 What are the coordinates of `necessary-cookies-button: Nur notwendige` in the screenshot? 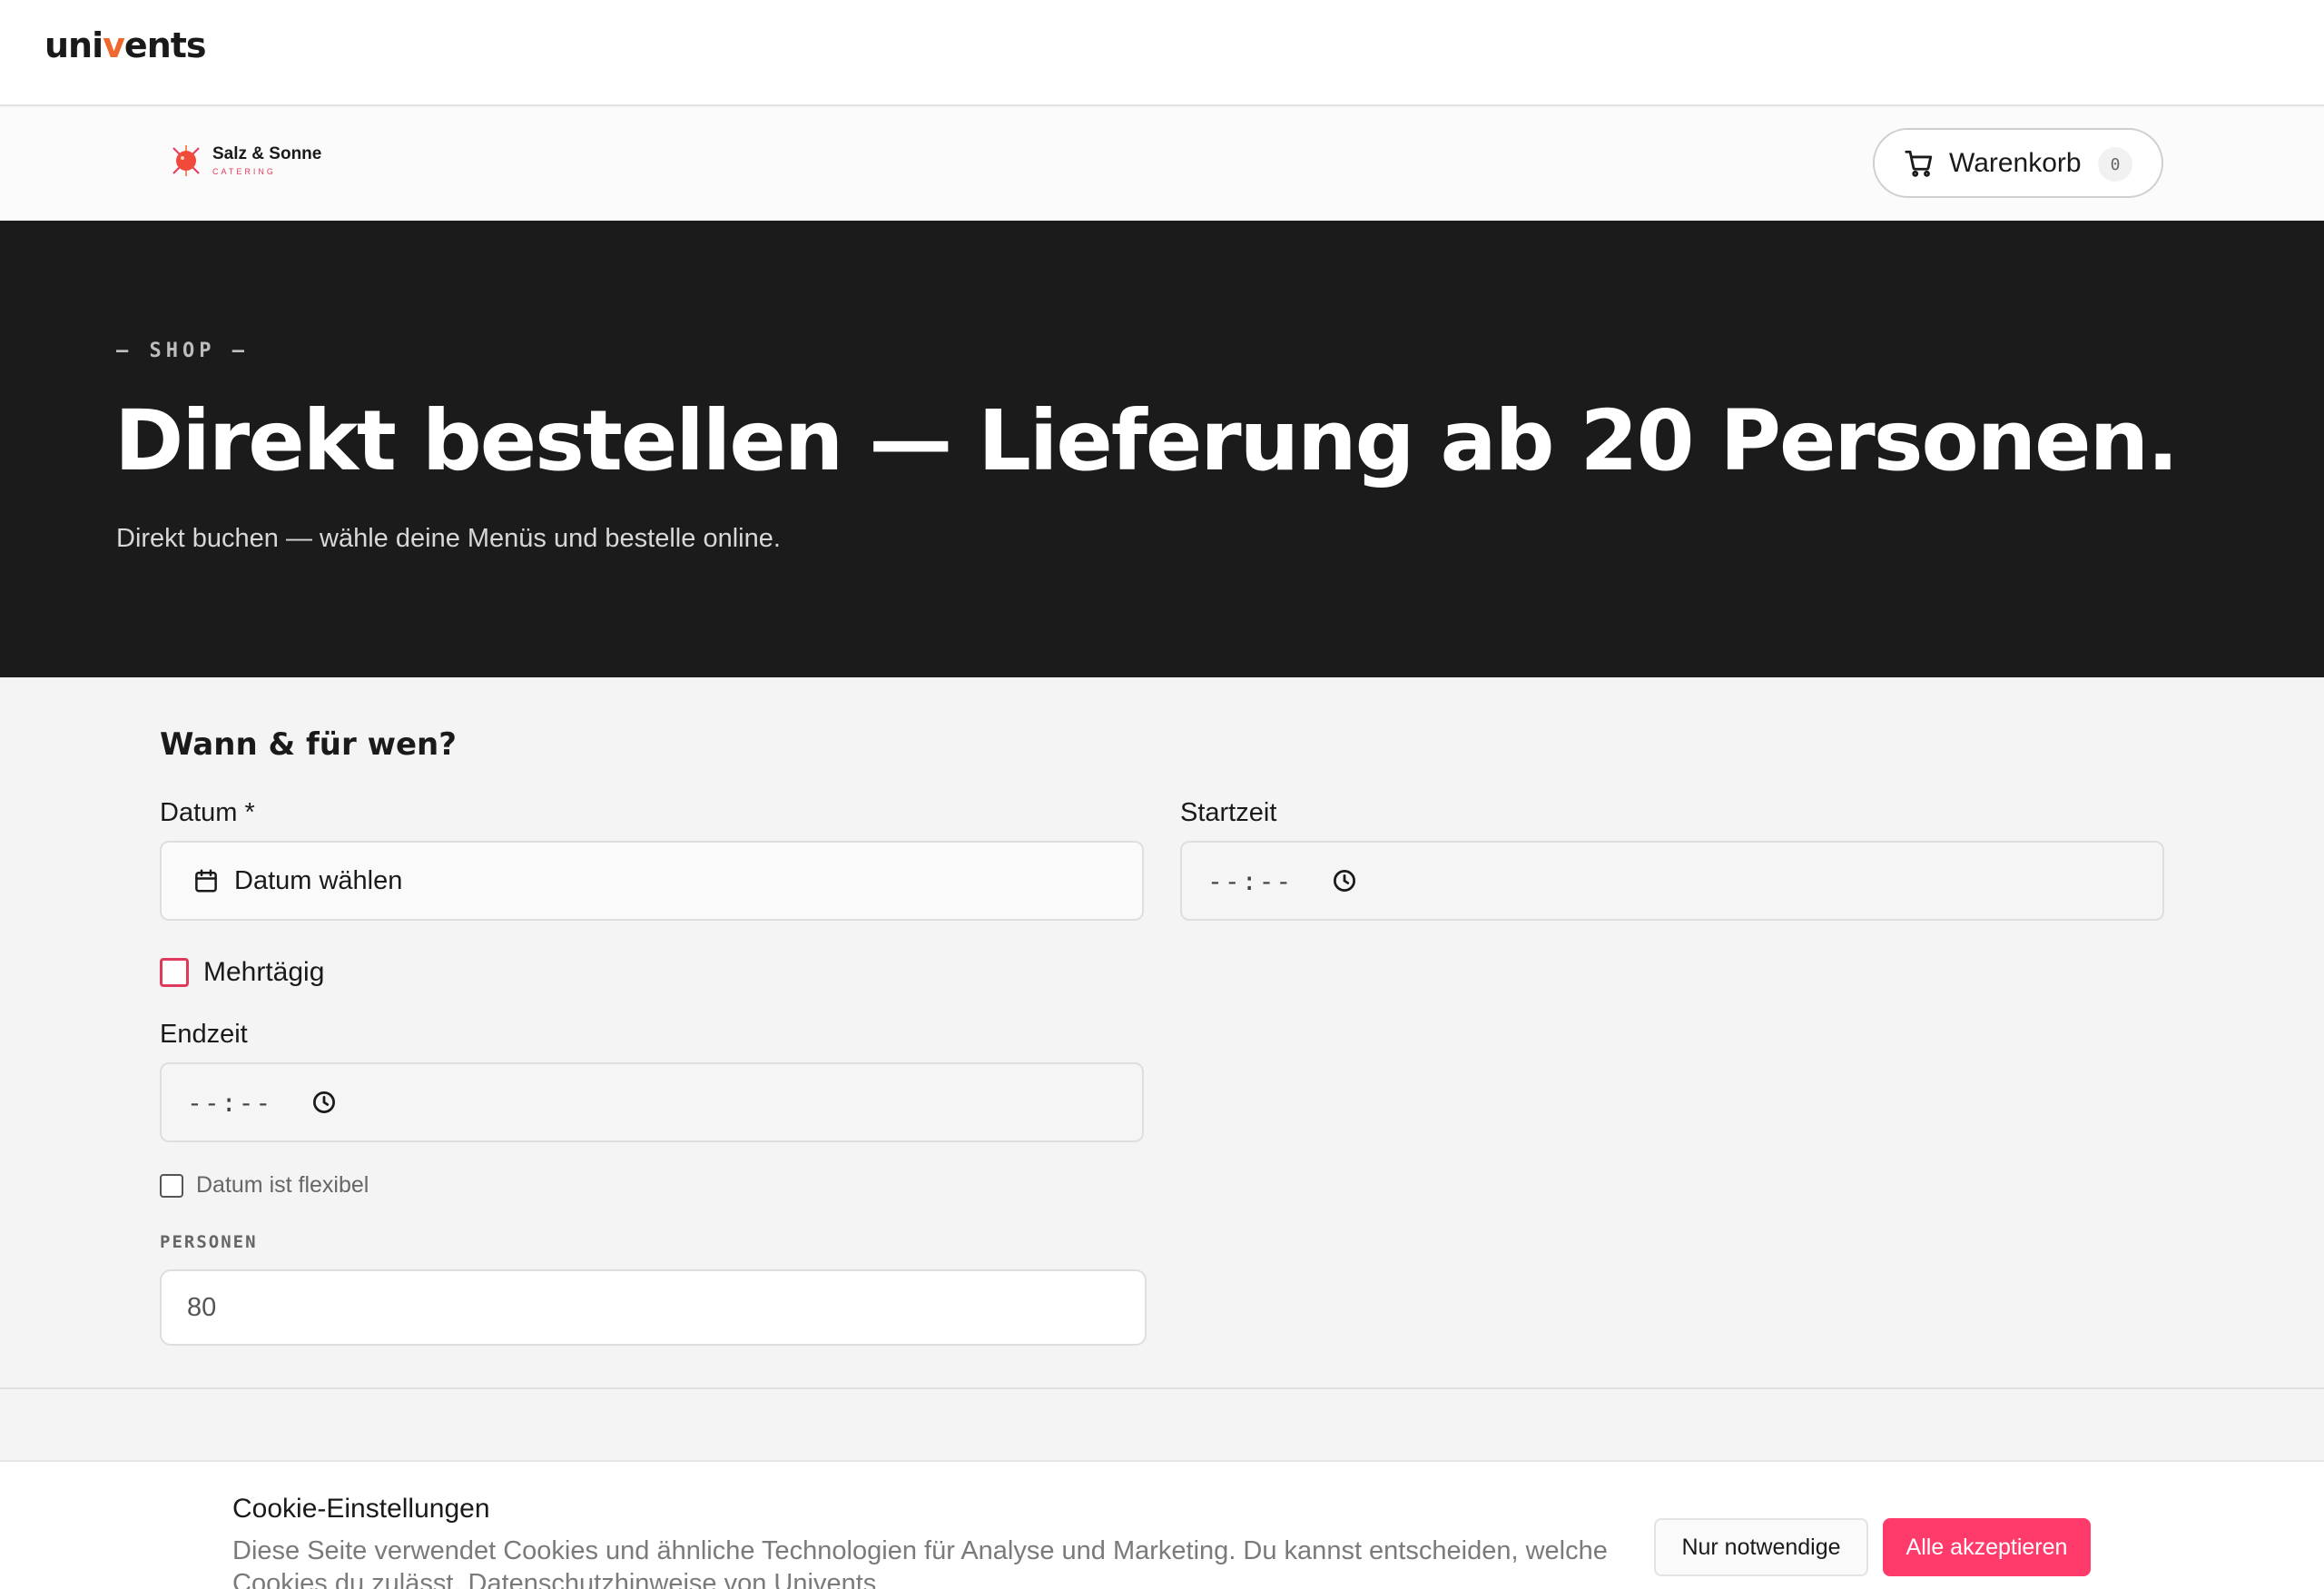 It's located at (1761, 1547).